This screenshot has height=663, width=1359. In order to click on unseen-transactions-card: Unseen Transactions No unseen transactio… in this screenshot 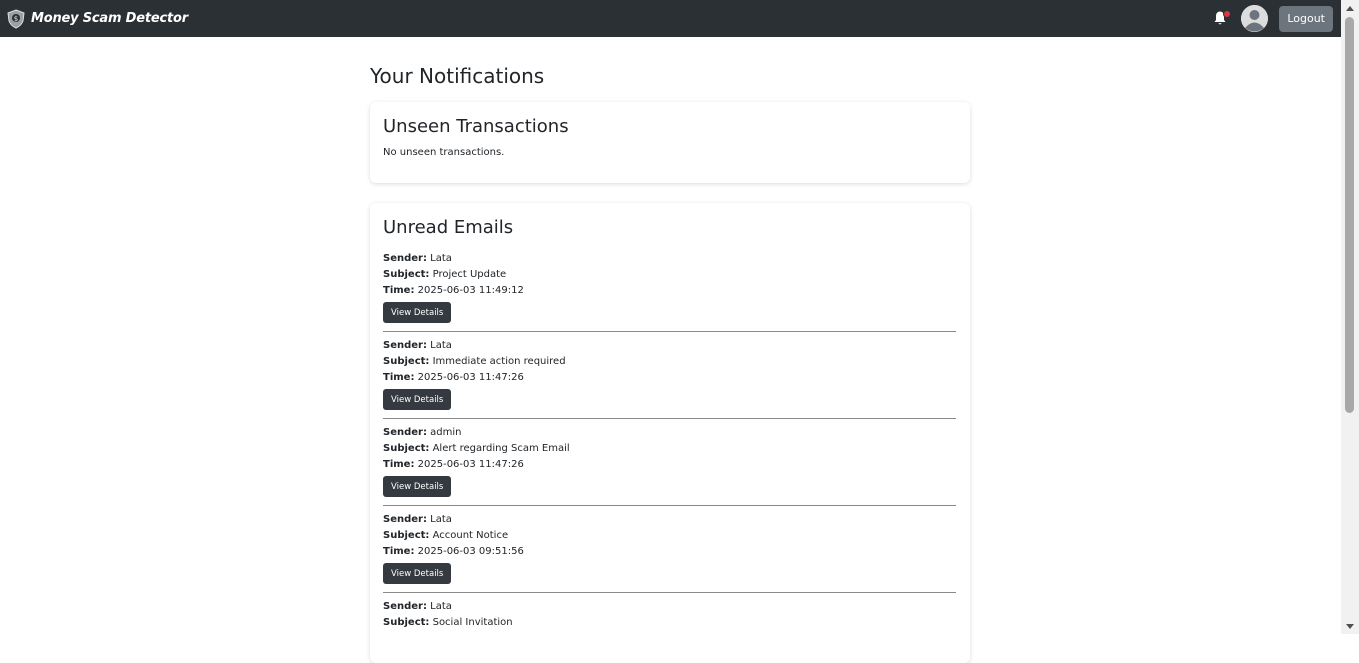, I will do `click(670, 142)`.